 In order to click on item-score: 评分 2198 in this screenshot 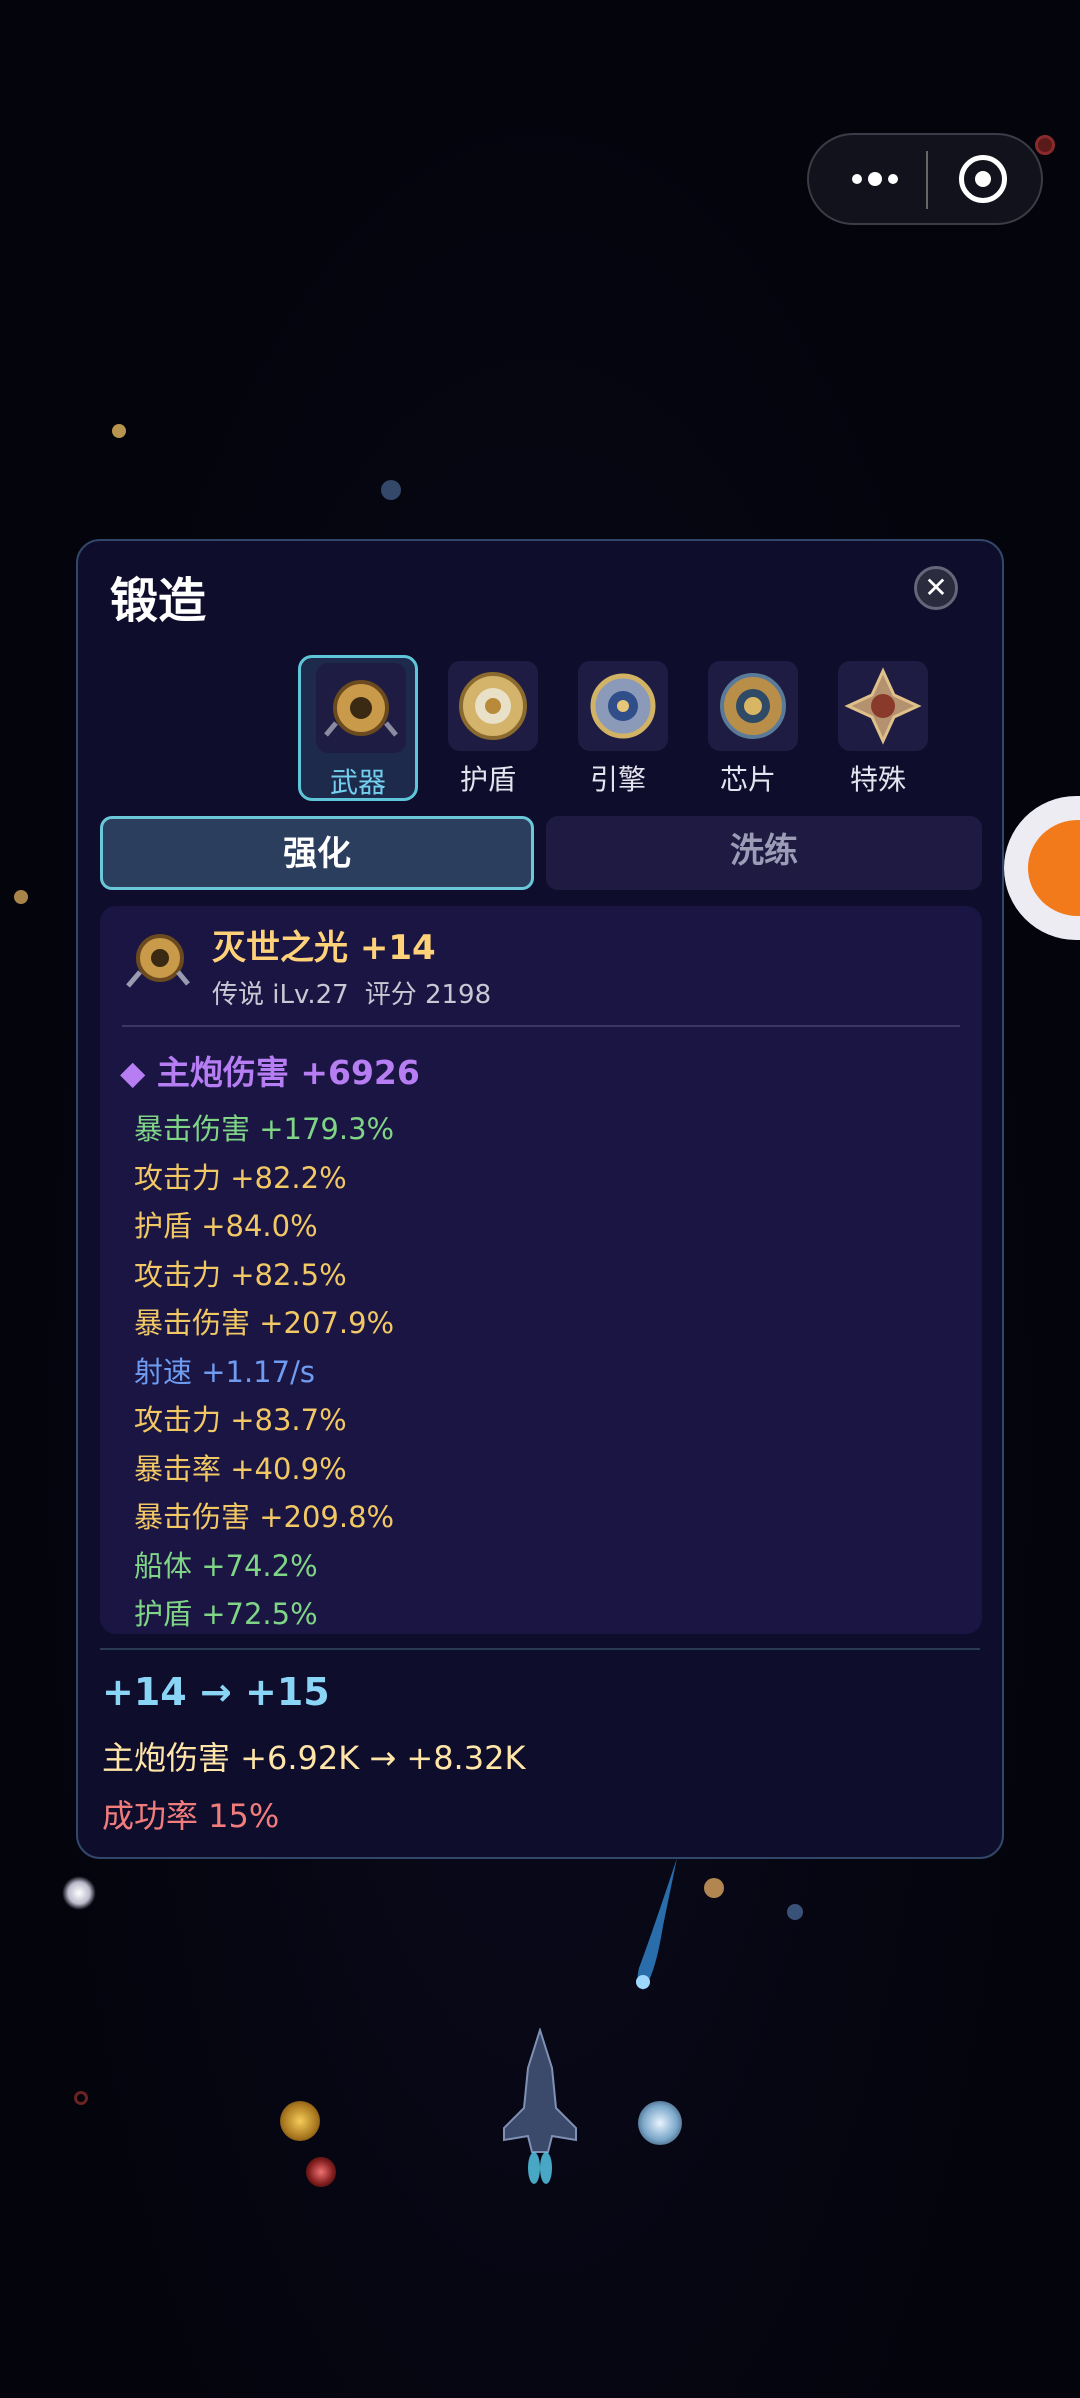, I will do `click(428, 995)`.